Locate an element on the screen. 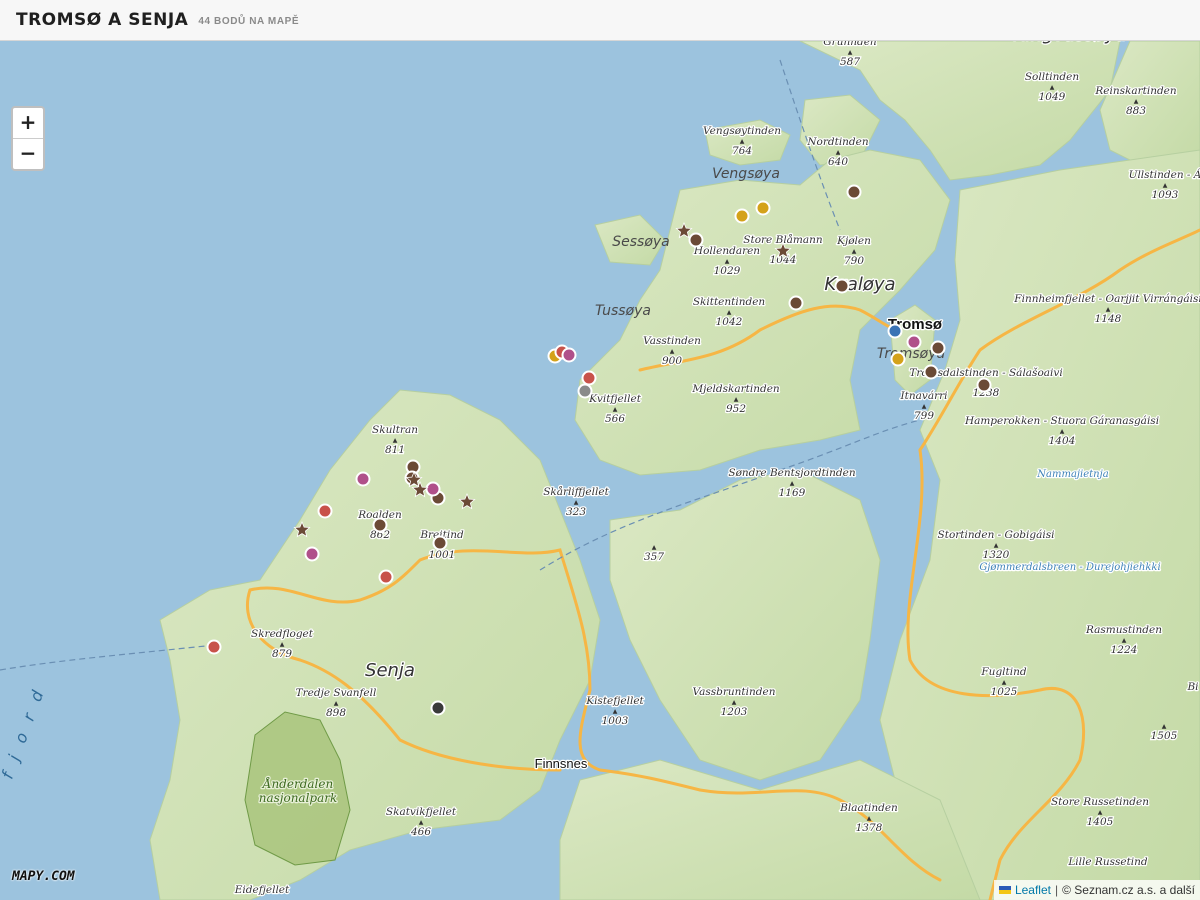 Image resolution: width=1200 pixels, height=900 pixels. peak-elevation: 1505 is located at coordinates (1164, 736).